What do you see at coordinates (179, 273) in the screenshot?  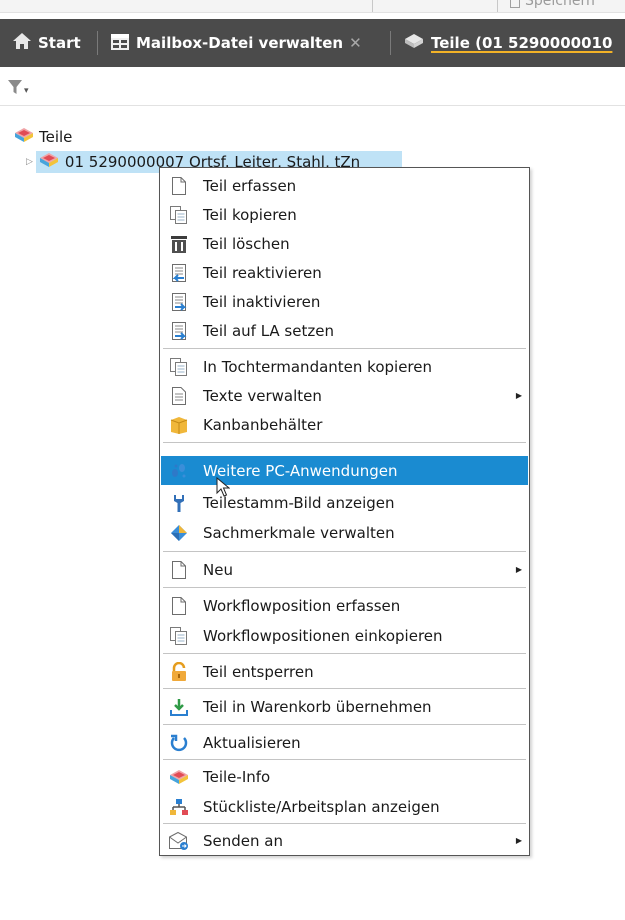 I see `reactivate-icon` at bounding box center [179, 273].